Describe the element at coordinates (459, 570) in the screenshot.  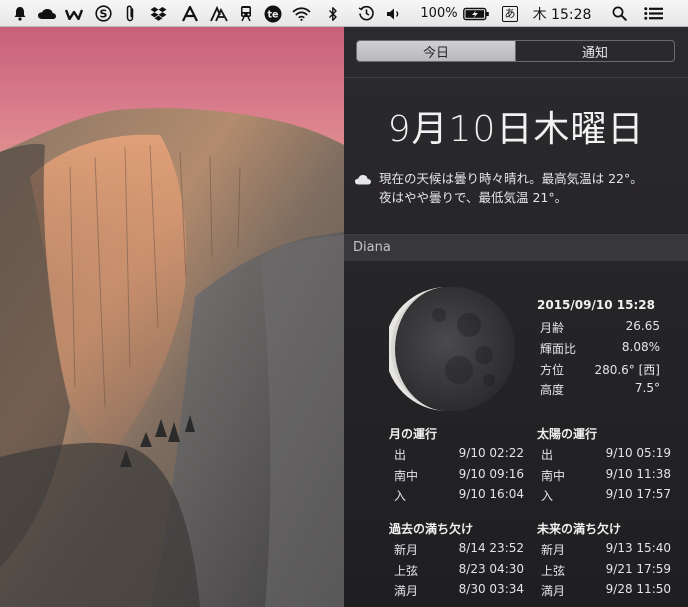
I see `past-first-quarter-row: 上弦 8/23 04:30` at that location.